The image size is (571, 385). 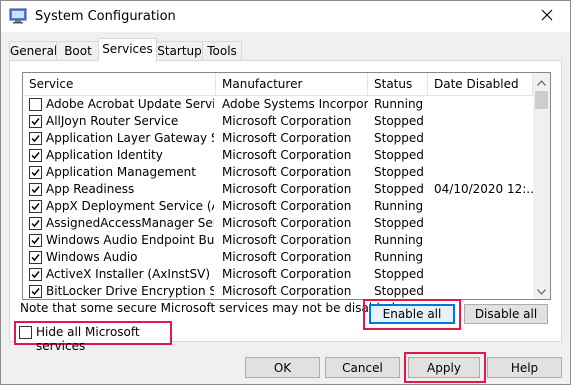 I want to click on service-name-cell: AssignedAccessManager Service, so click(x=130, y=223).